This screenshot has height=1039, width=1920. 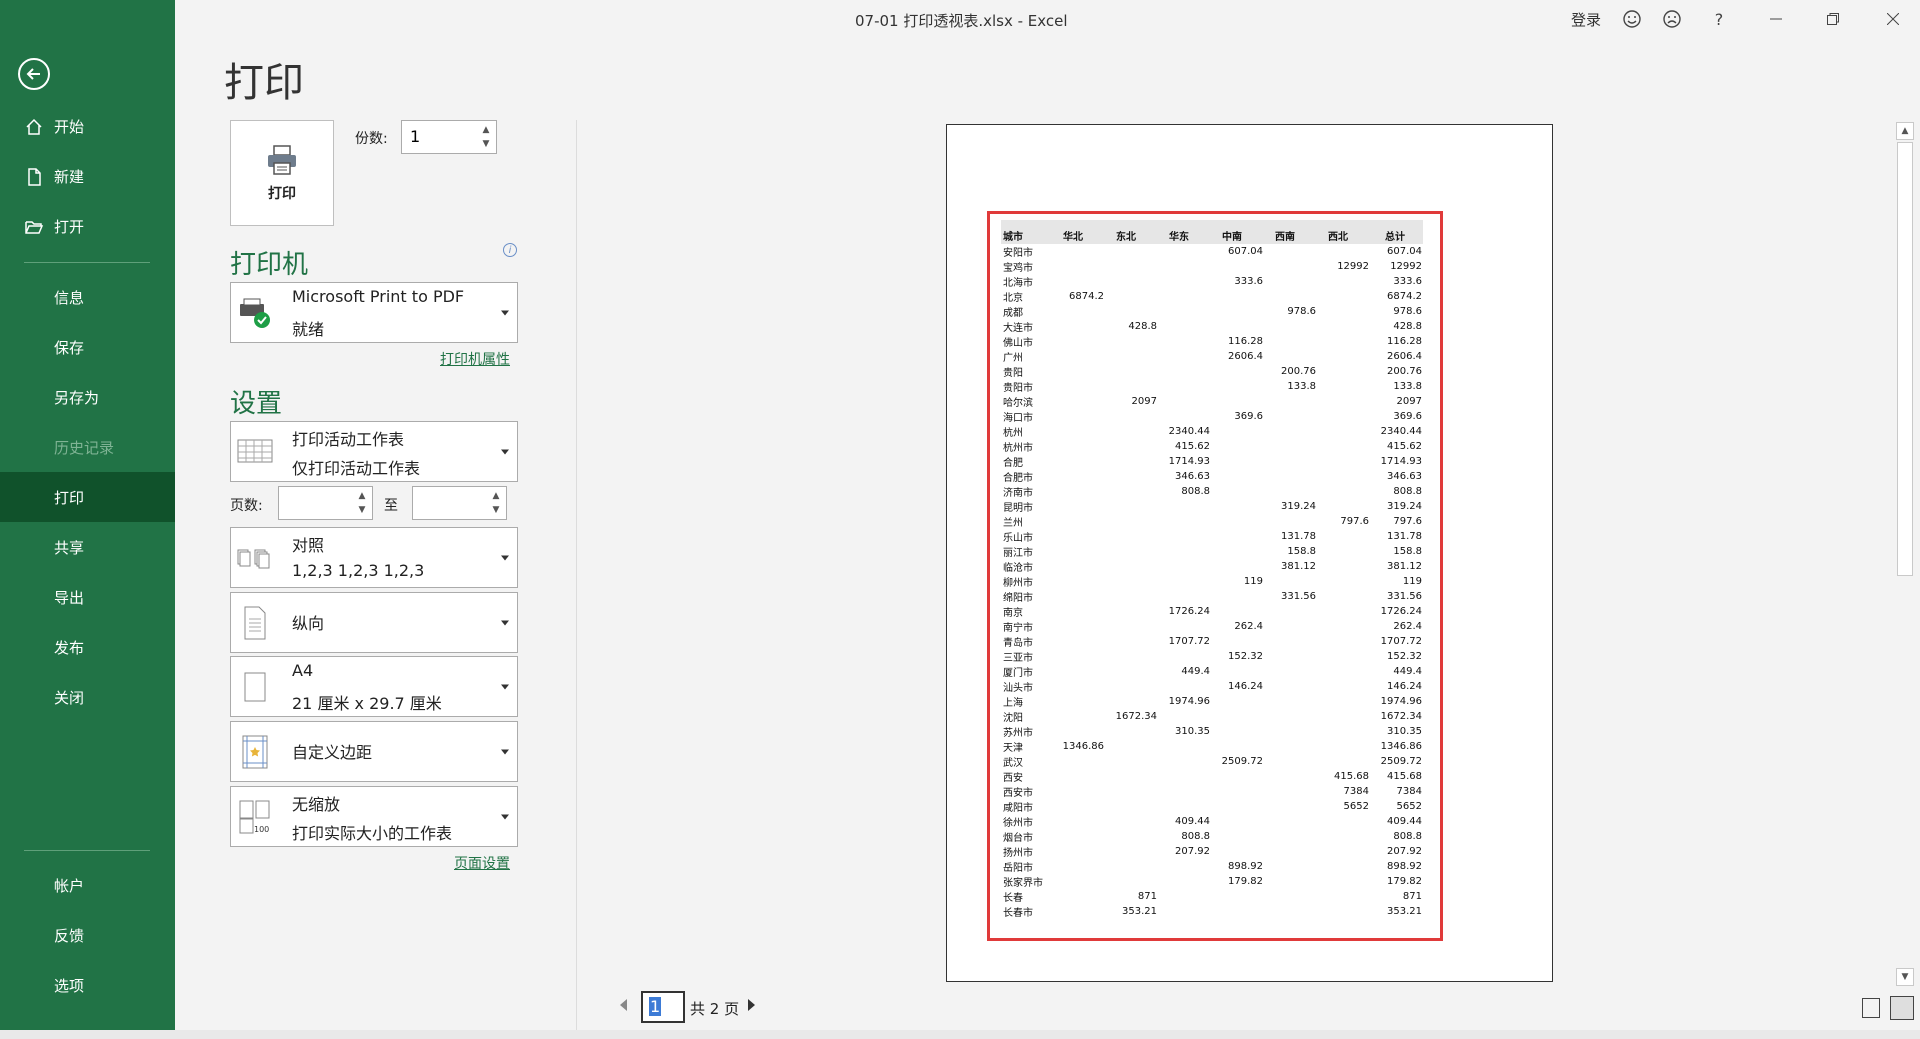 I want to click on pivot-row: 北海市 333.6 333.6, so click(x=1212, y=281).